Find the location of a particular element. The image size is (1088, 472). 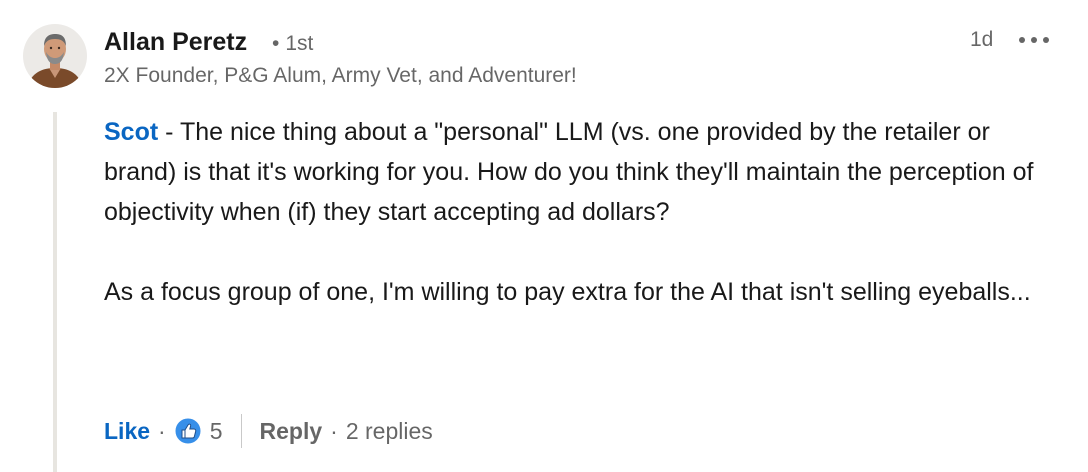

avatar is located at coordinates (55, 56).